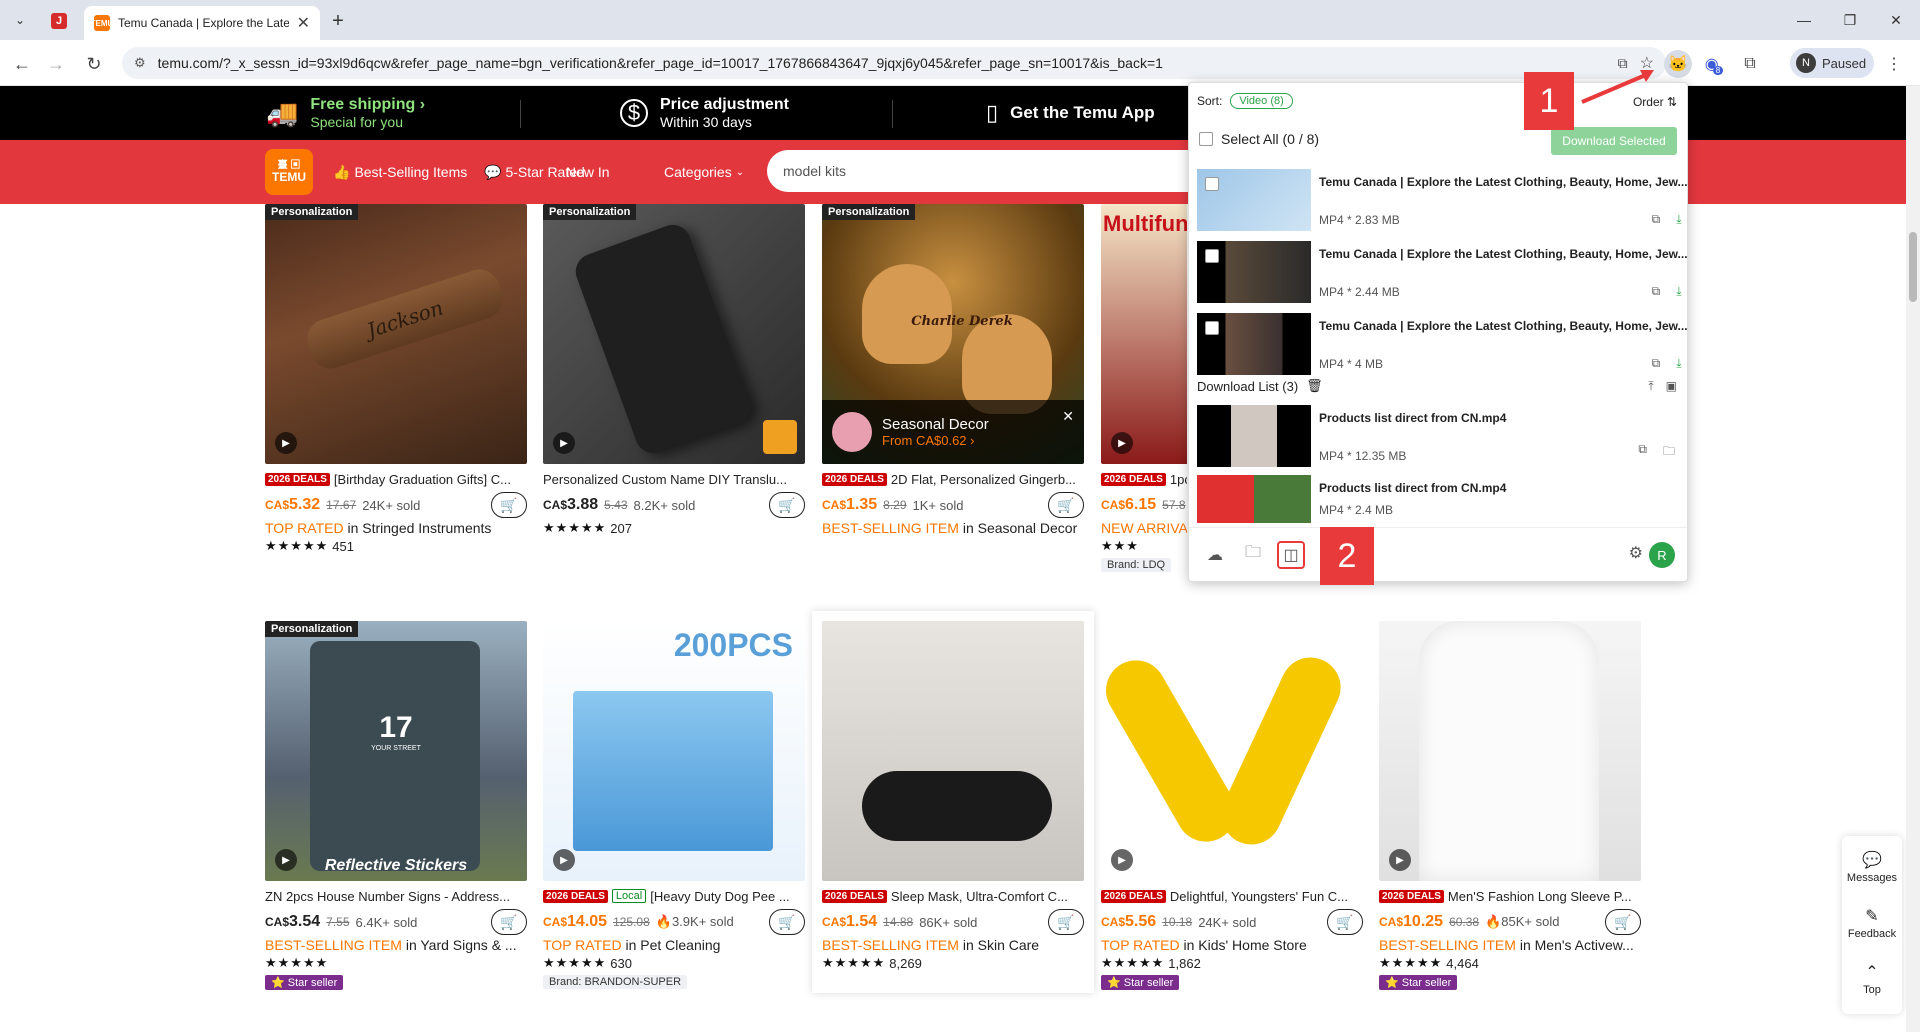  Describe the element at coordinates (1259, 139) in the screenshot. I see `select-all: Select All (0 / 8)` at that location.